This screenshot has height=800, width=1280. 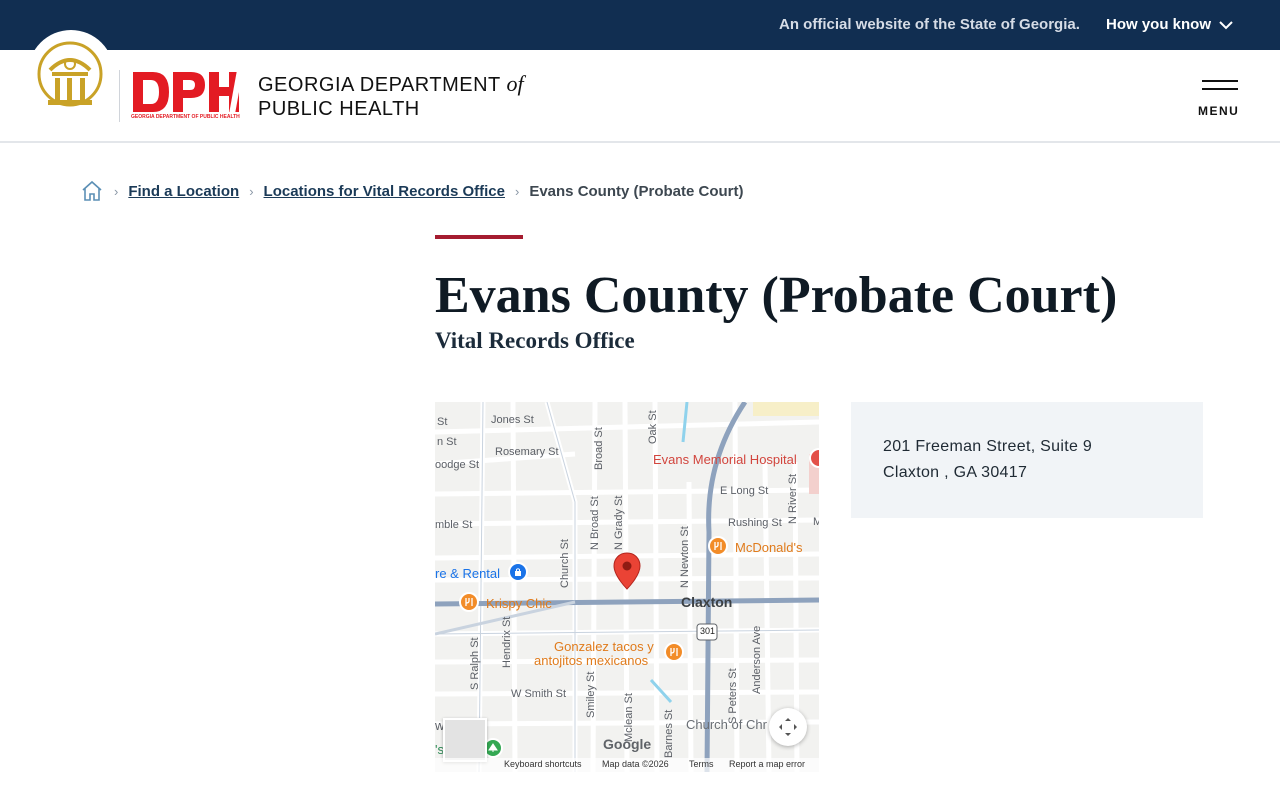 I want to click on map-street-label: Anderson Ave, so click(x=757, y=659).